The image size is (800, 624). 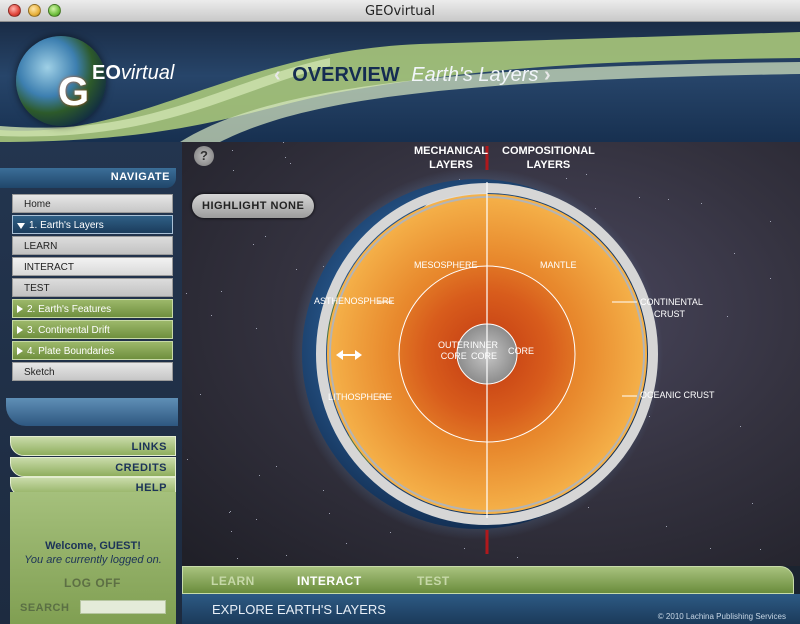 What do you see at coordinates (92, 245) in the screenshot?
I see `nav-item-learn: LEARN` at bounding box center [92, 245].